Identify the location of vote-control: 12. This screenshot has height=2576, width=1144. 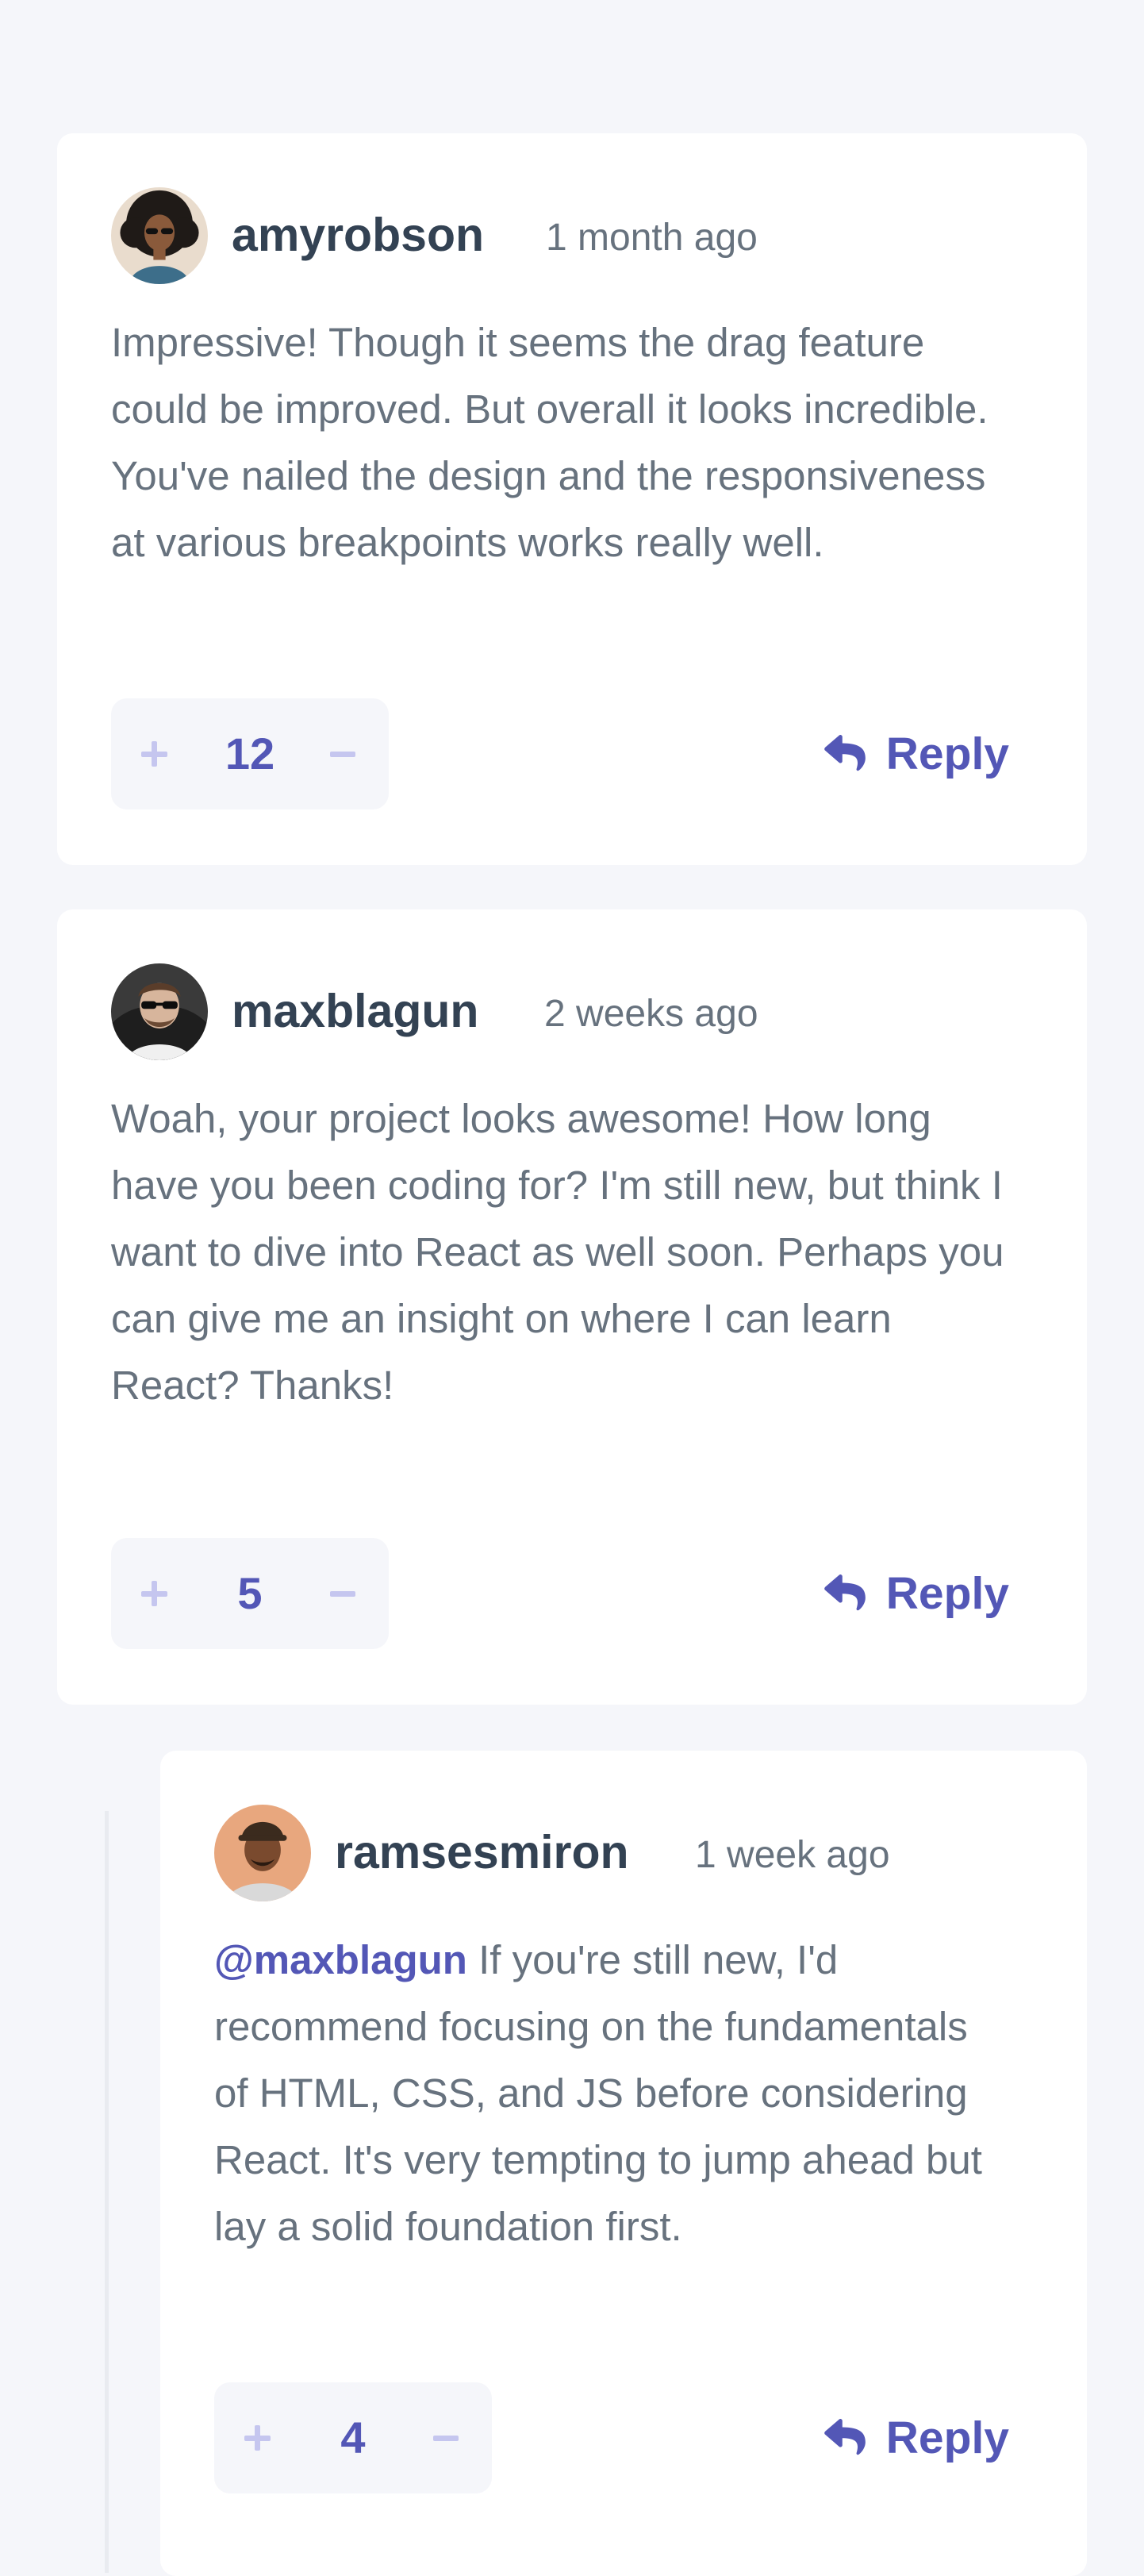
(250, 753).